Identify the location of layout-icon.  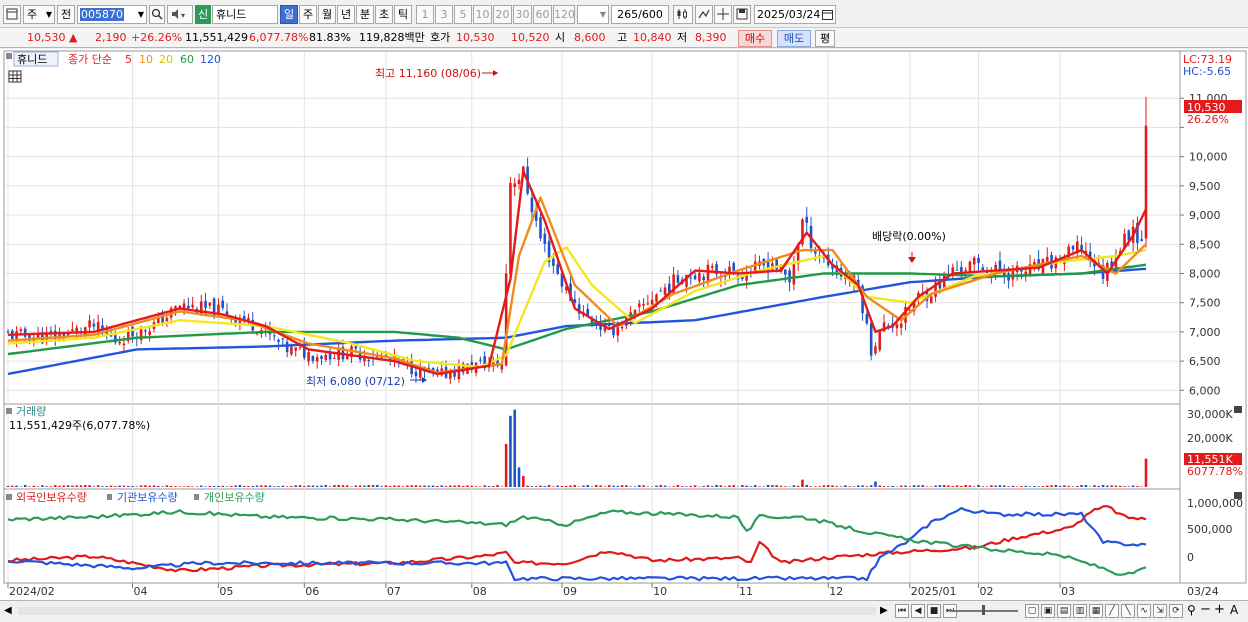
(12, 14).